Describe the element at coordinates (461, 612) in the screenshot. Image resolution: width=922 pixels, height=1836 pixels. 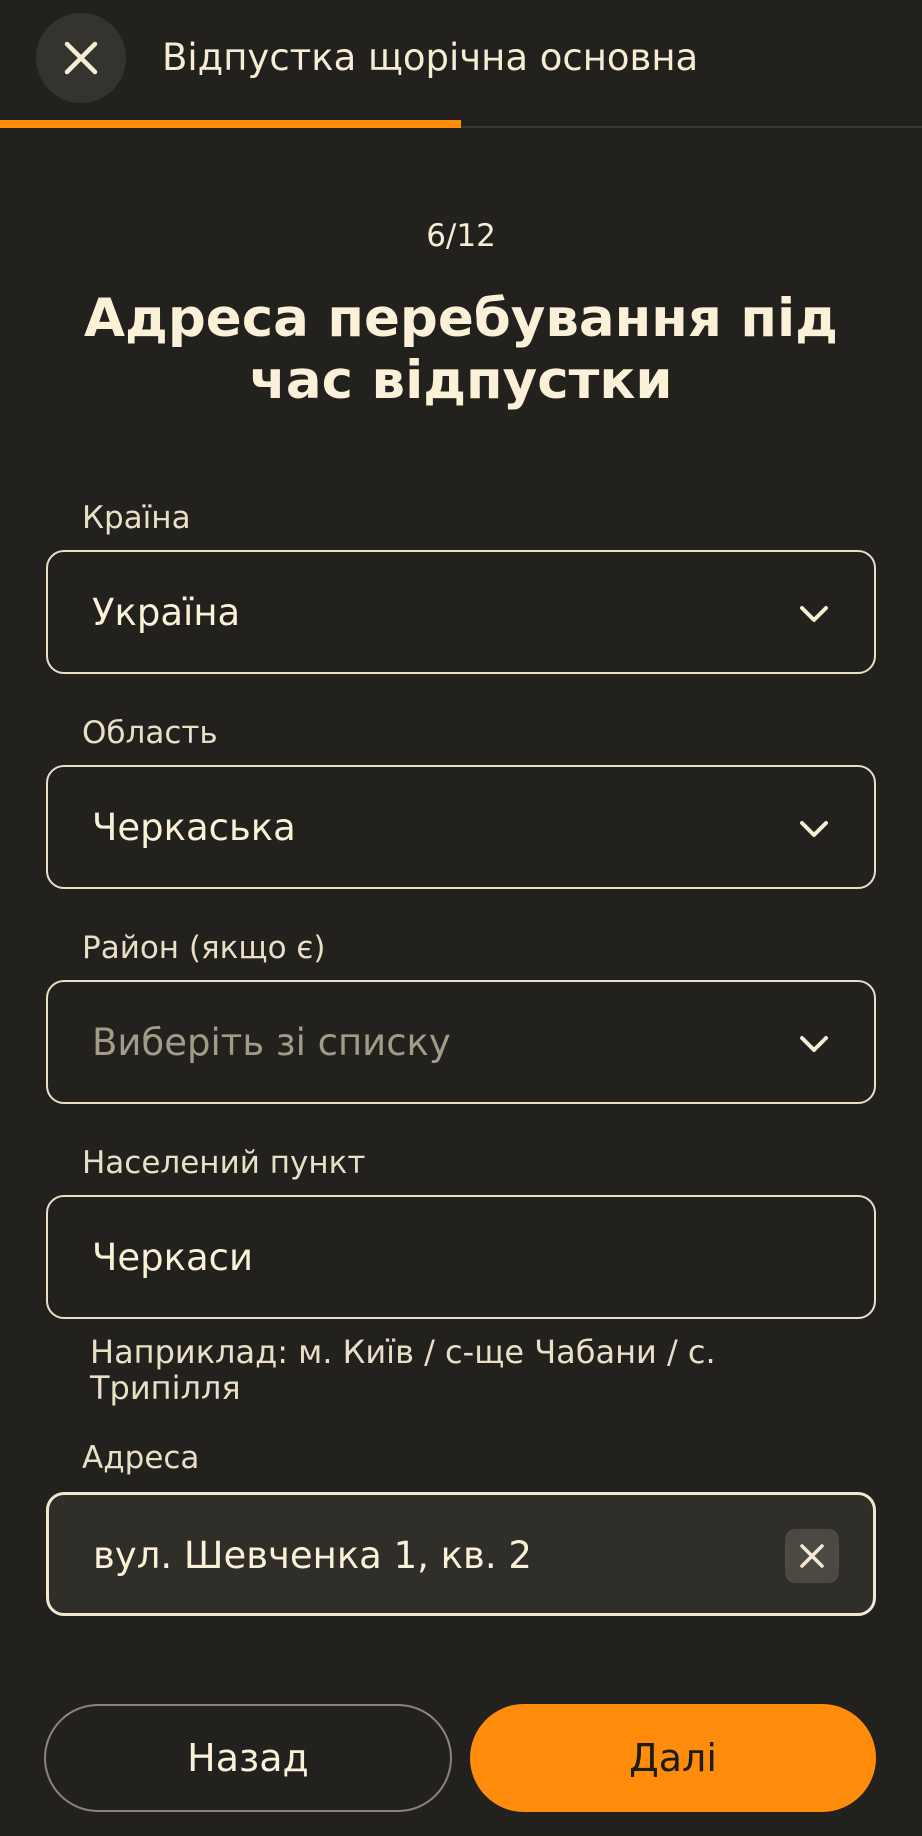
I see `country-select: Україна` at that location.